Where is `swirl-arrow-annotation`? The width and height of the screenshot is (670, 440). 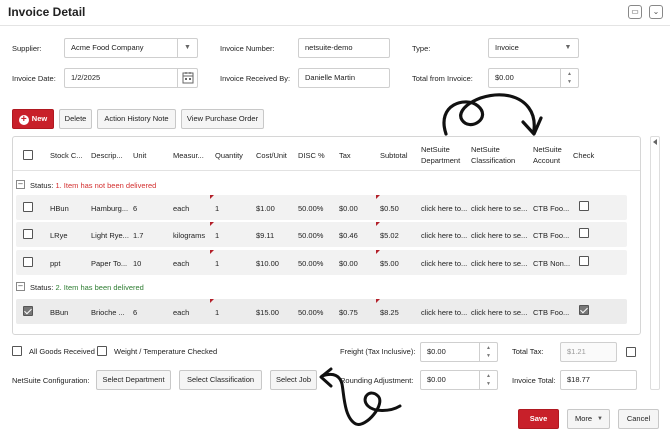 swirl-arrow-annotation is located at coordinates (360, 396).